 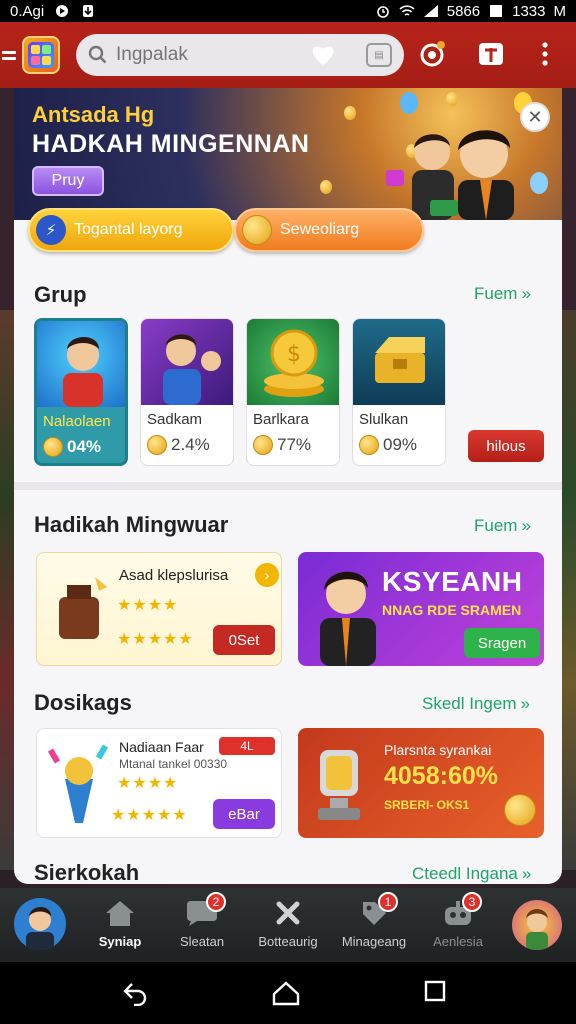 I want to click on nav-label: Minageang, so click(x=374, y=941).